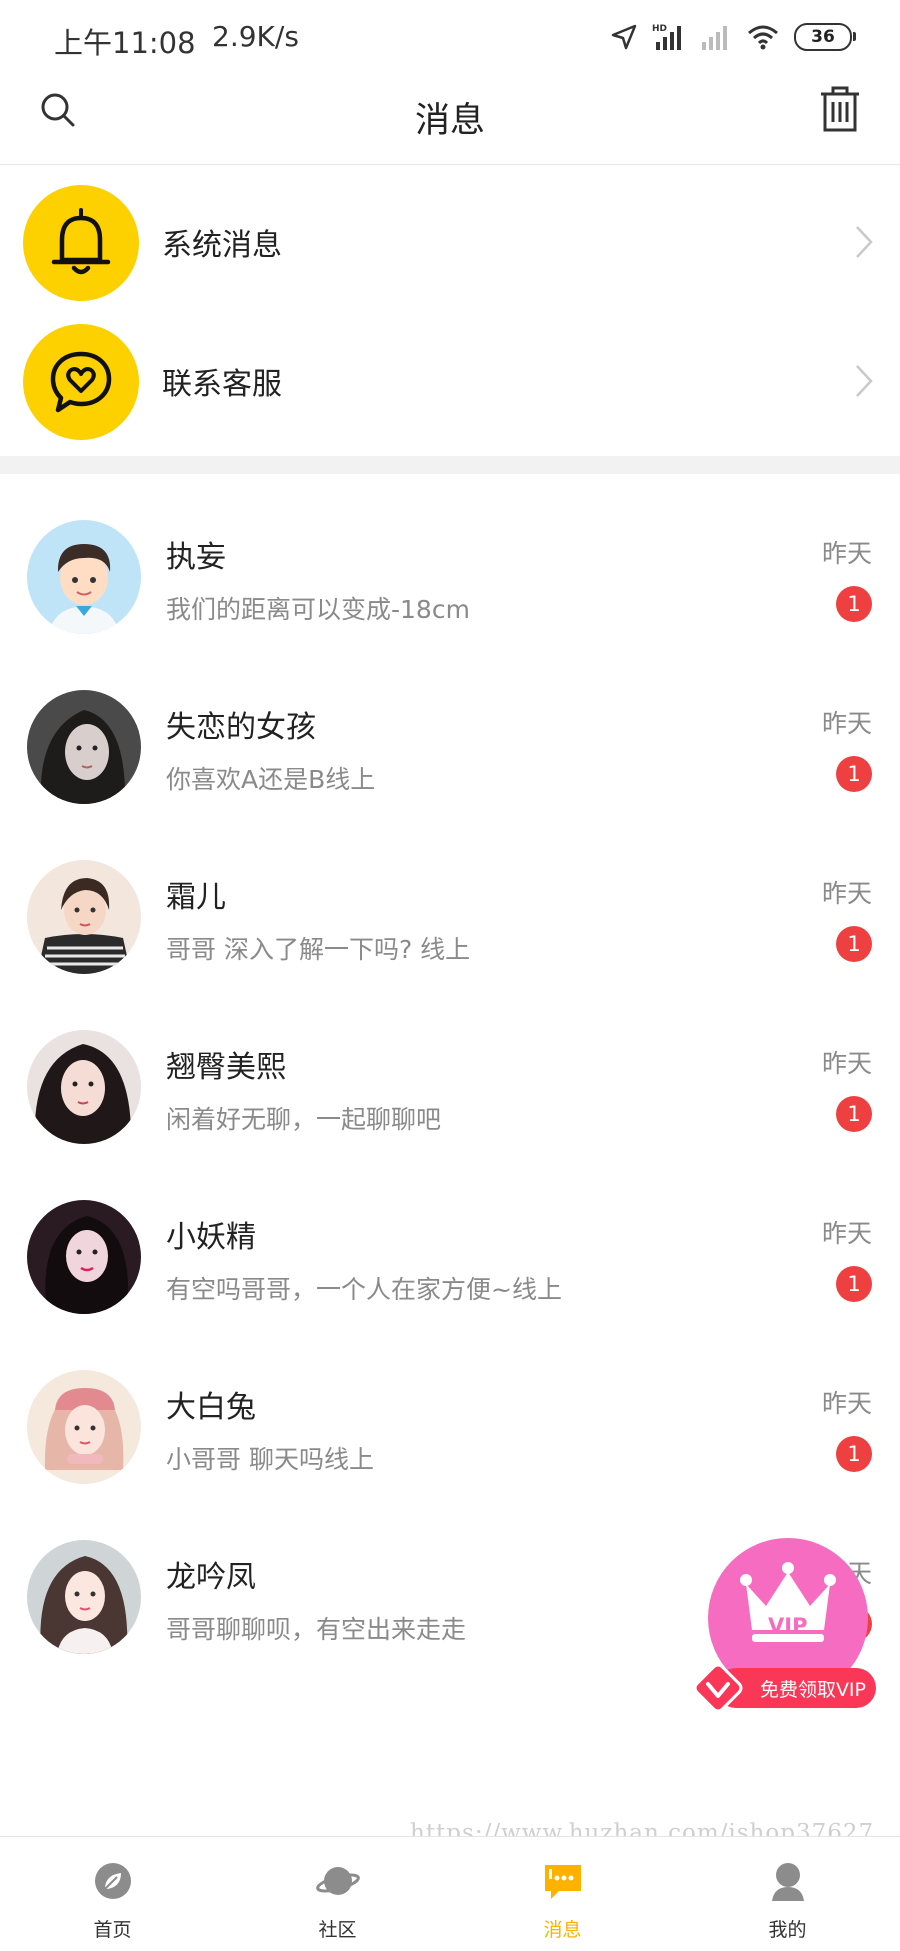 This screenshot has width=900, height=1951. Describe the element at coordinates (304, 1119) in the screenshot. I see `message-preview: 闲着好无聊，一起聊聊吧` at that location.